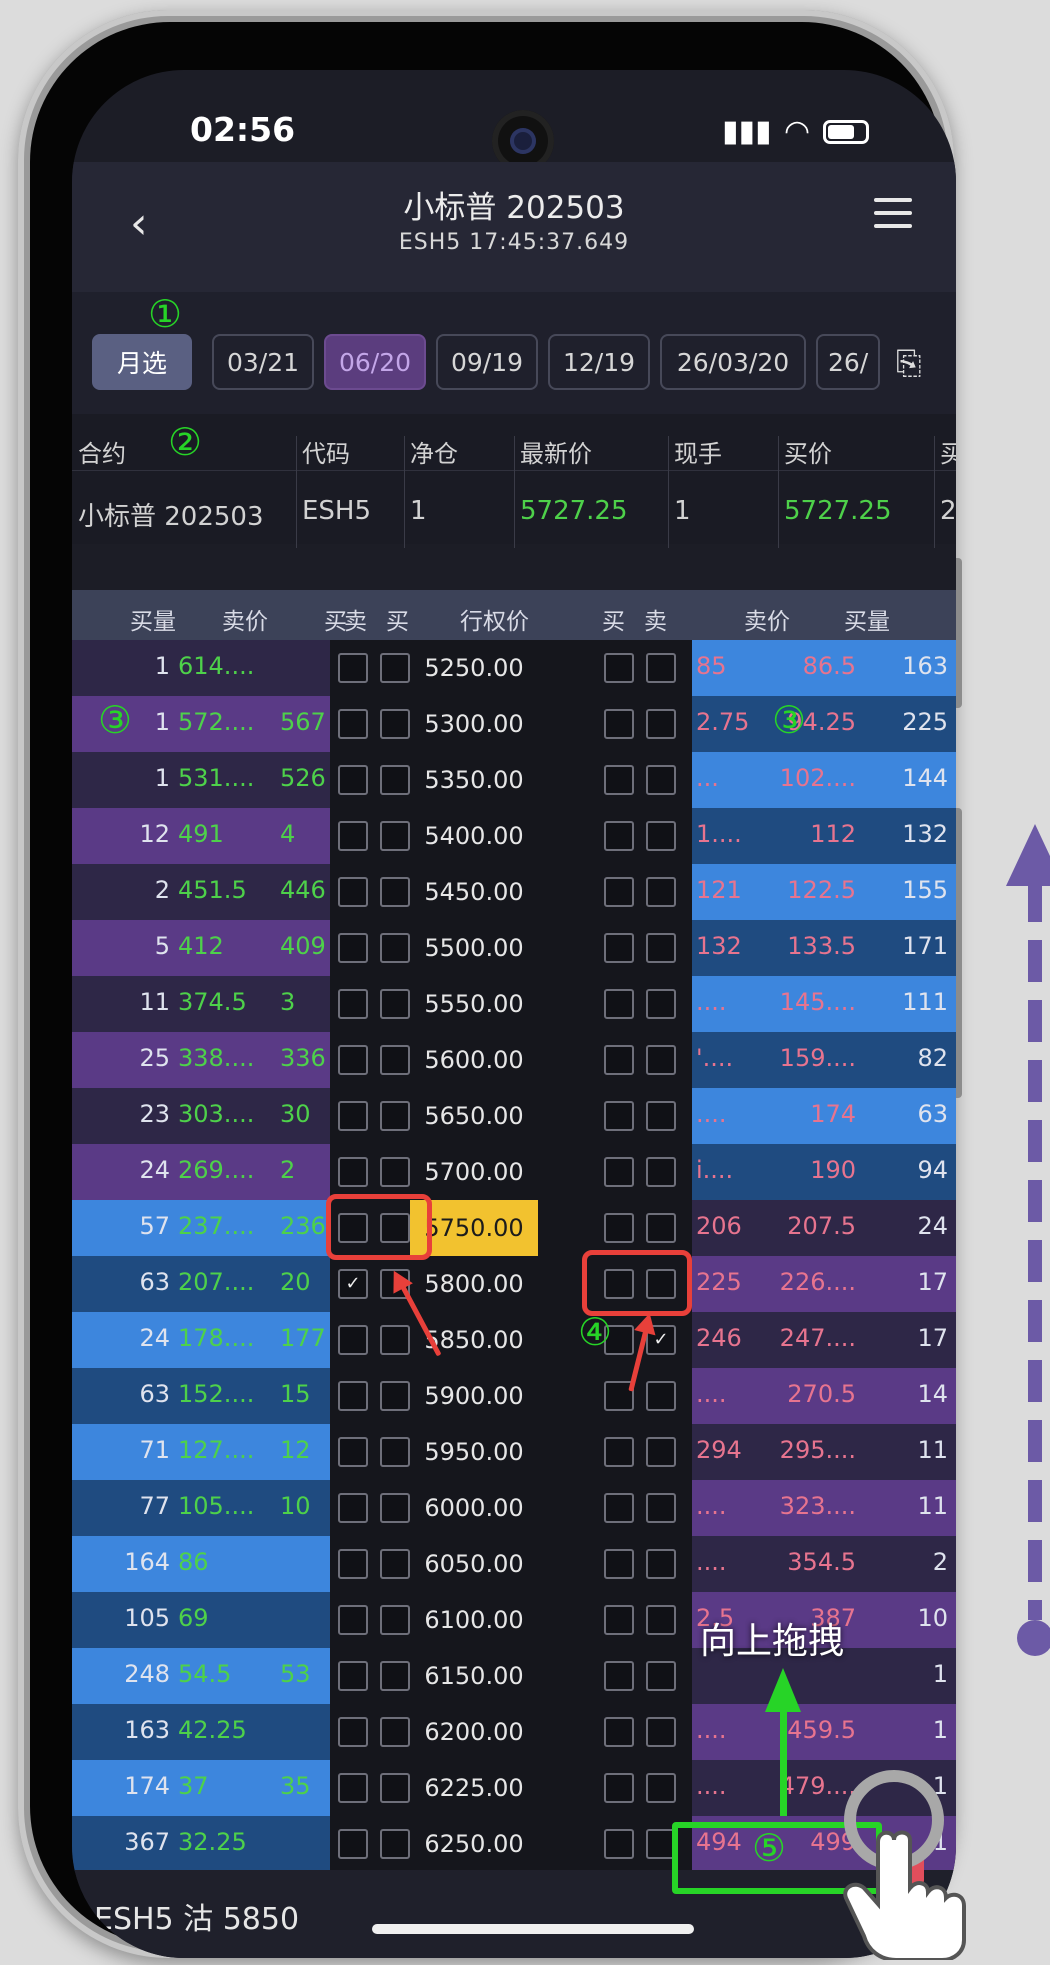 This screenshot has width=1050, height=1965. I want to click on option-row: 11 374.5 3 5550.00.... 145.... 111, so click(514, 1004).